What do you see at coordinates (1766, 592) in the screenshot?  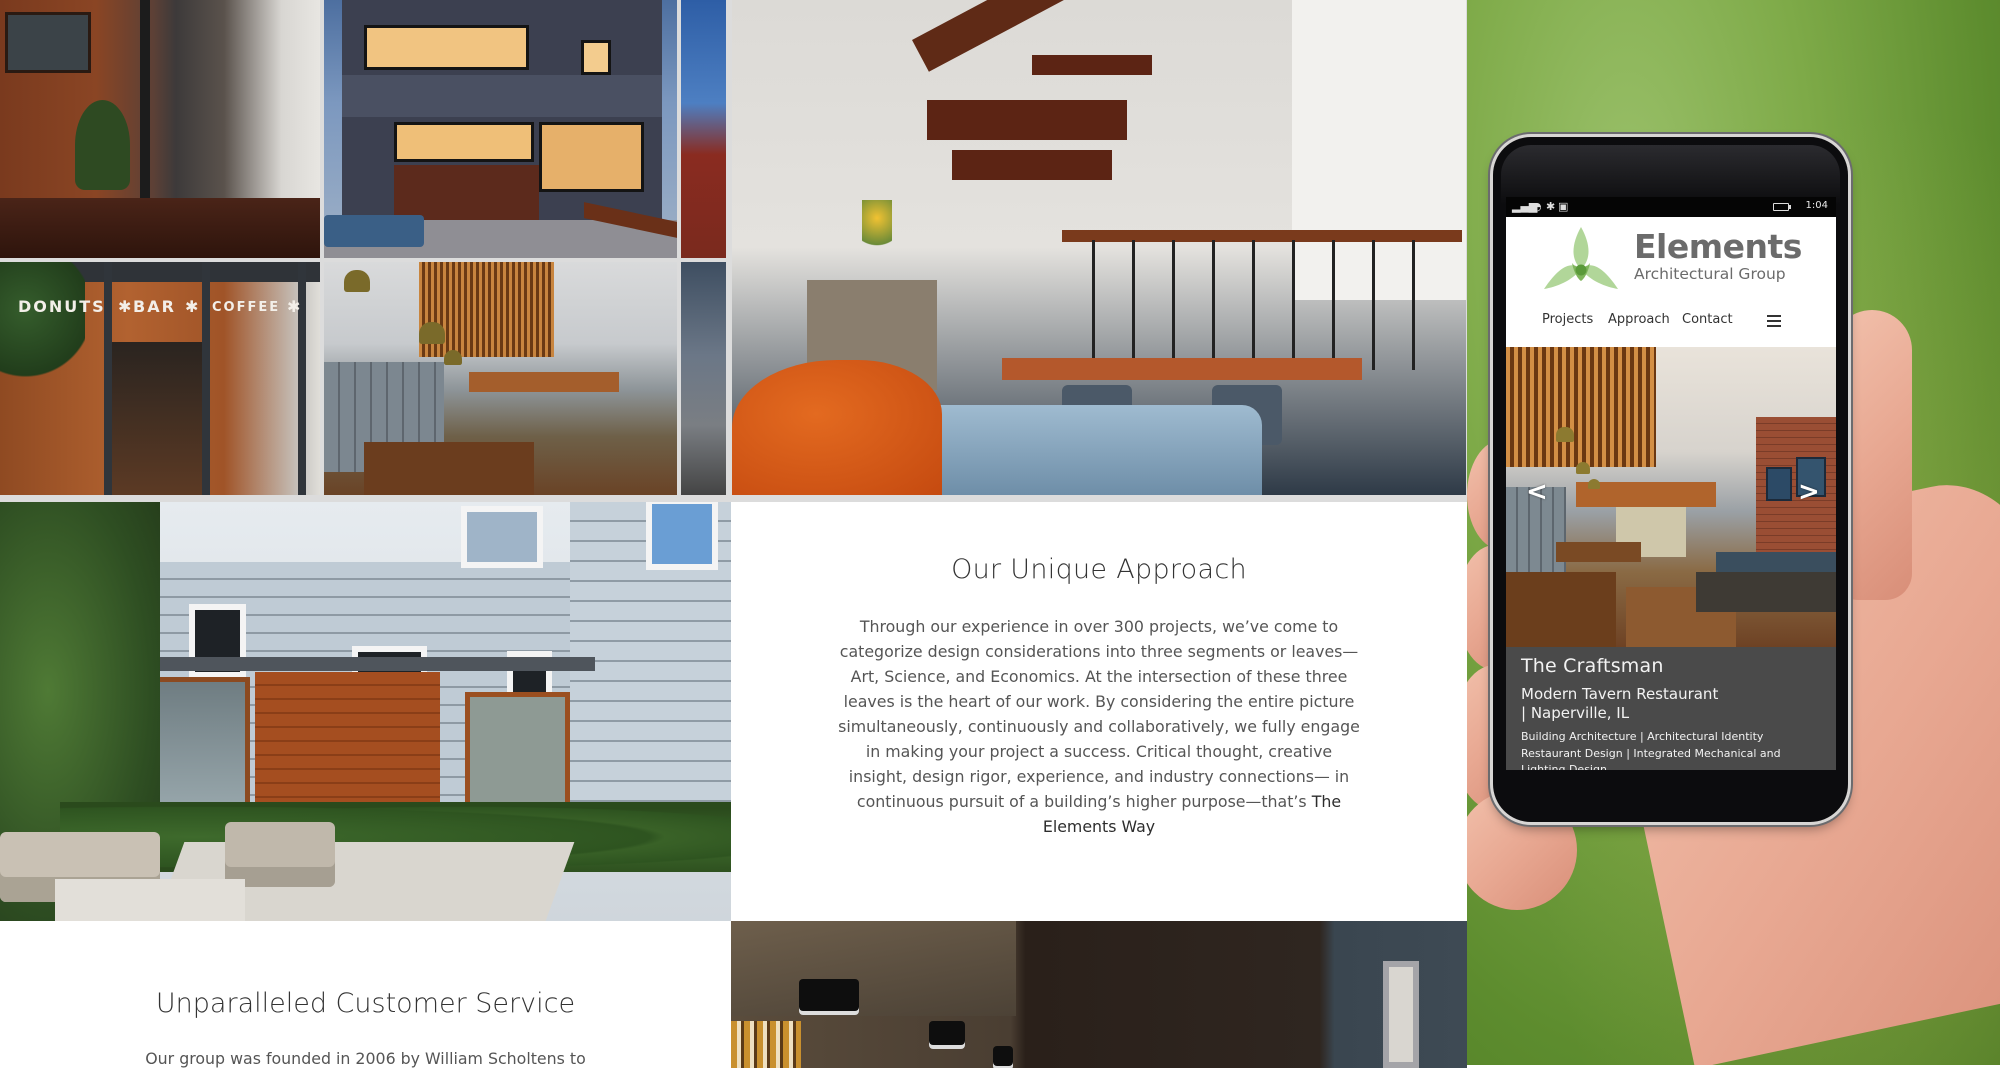 I see `dining-tables` at bounding box center [1766, 592].